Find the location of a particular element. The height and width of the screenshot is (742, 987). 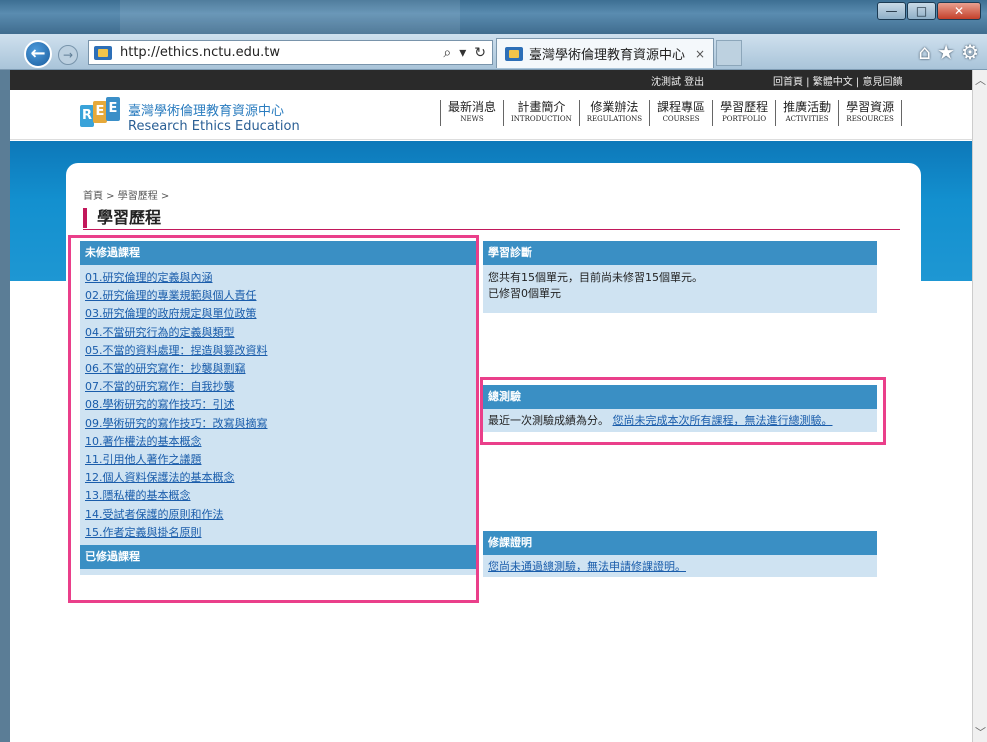

nav-label: 課程專區 is located at coordinates (681, 107).